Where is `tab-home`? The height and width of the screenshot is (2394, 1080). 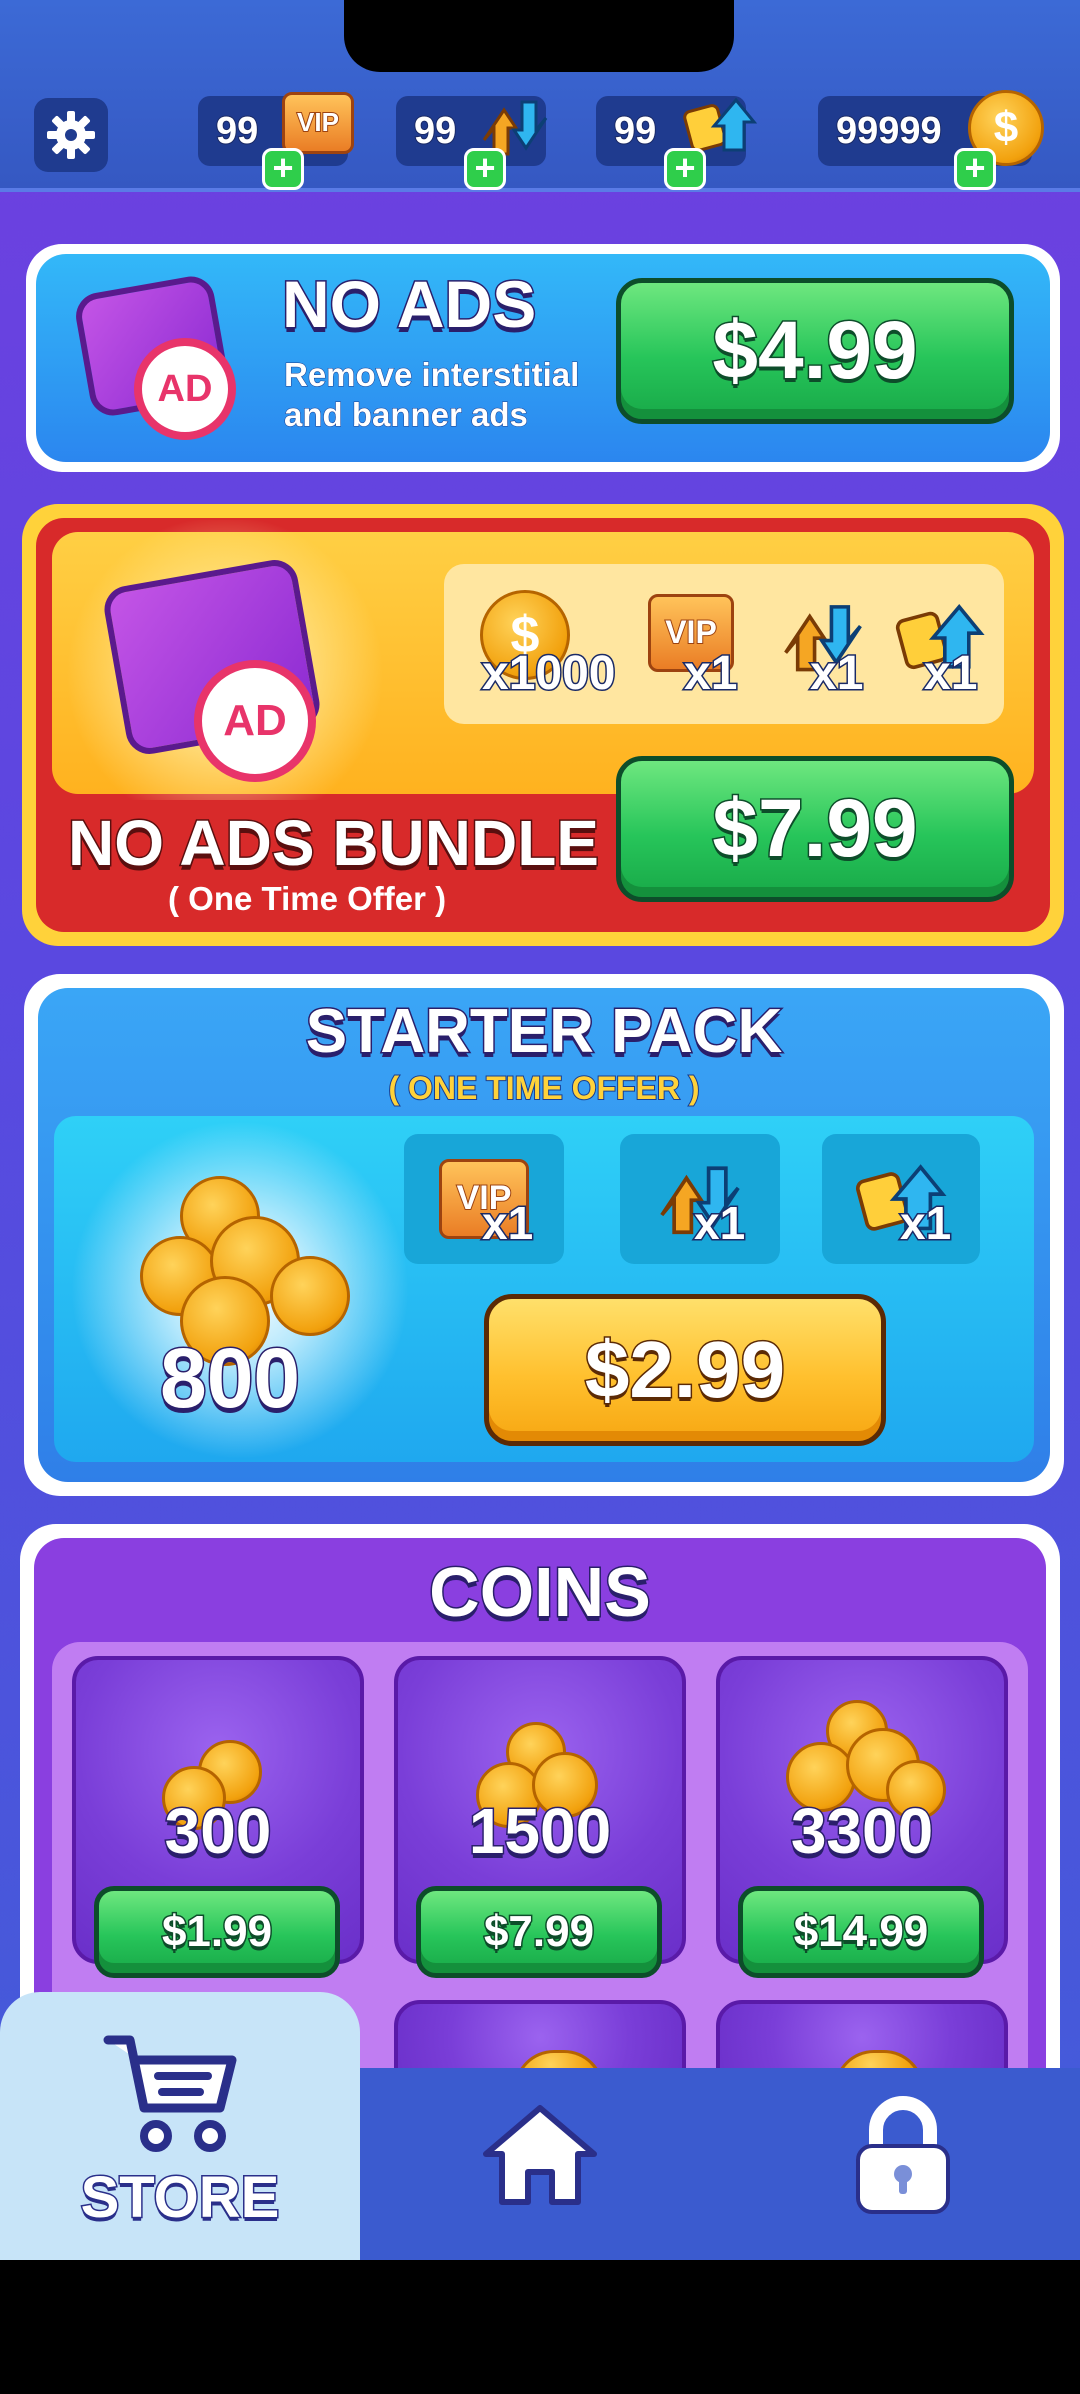
tab-home is located at coordinates (540, 2156).